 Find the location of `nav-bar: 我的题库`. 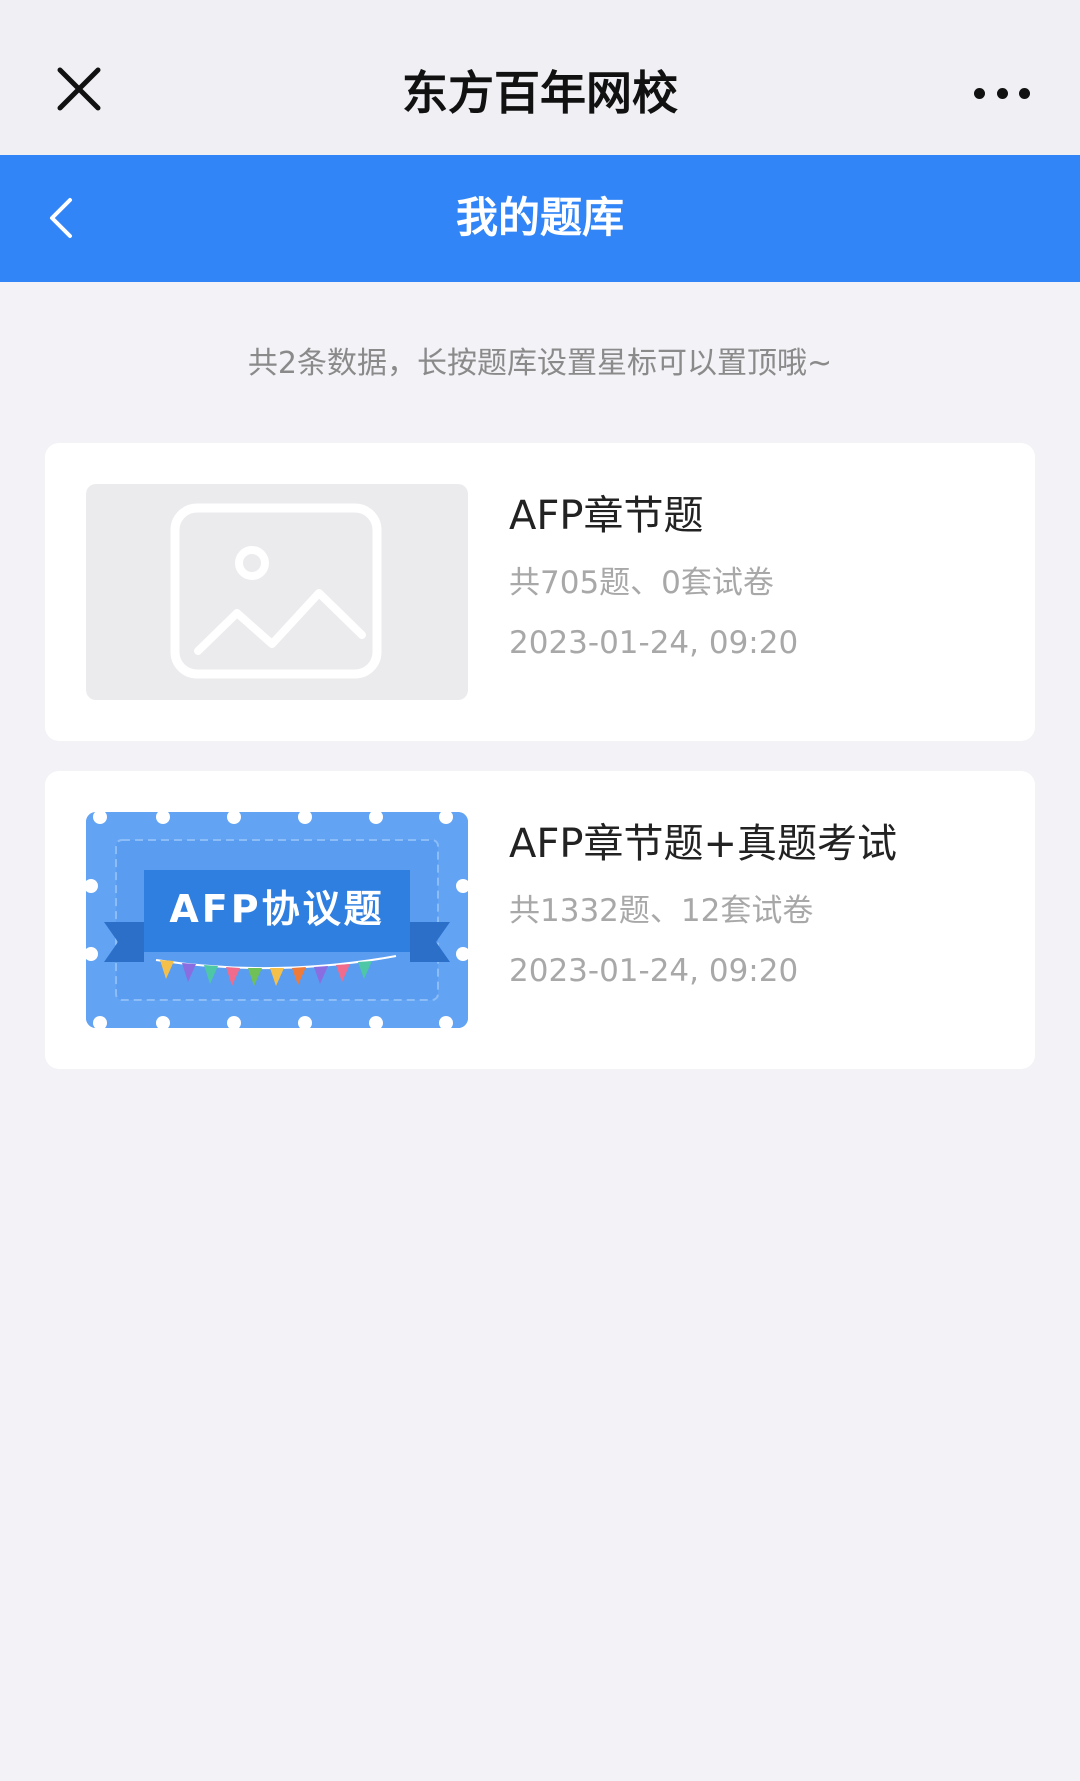

nav-bar: 我的题库 is located at coordinates (540, 218).